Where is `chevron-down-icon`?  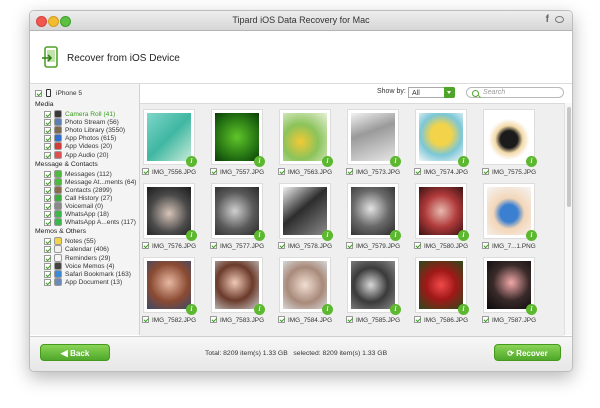
chevron-down-icon is located at coordinates (449, 92).